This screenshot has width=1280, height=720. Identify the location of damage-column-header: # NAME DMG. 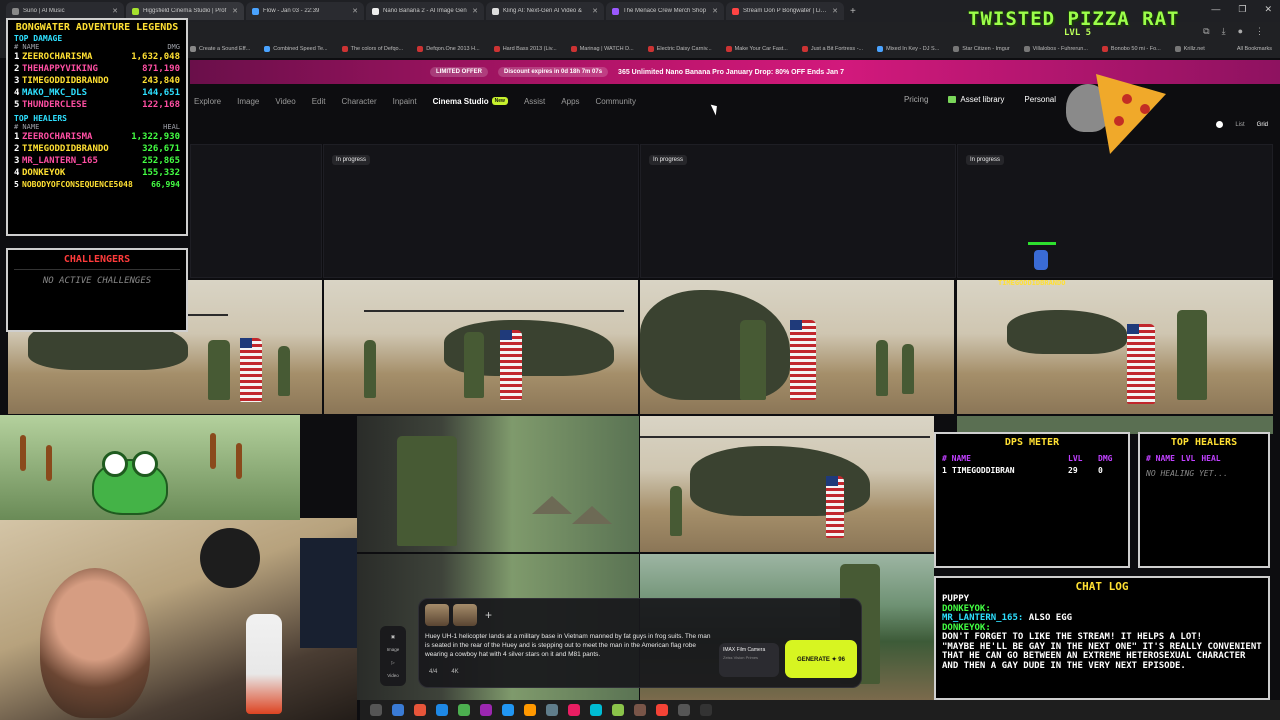
(97, 47).